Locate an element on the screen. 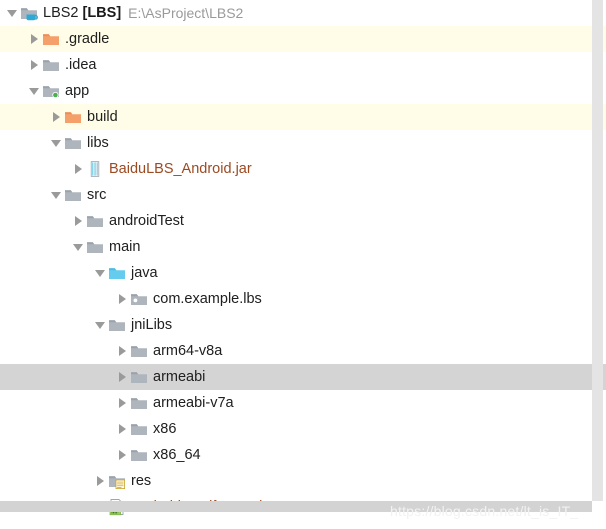 Image resolution: width=606 pixels, height=529 pixels. tree-row-label: BaiduLBS_Android.jar is located at coordinates (180, 169).